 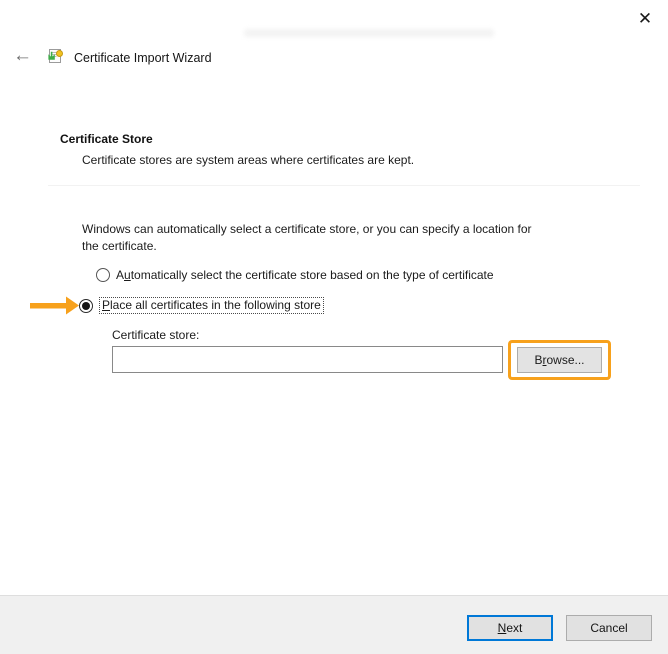 What do you see at coordinates (156, 335) in the screenshot?
I see `certificate-store-label: Certificate store:` at bounding box center [156, 335].